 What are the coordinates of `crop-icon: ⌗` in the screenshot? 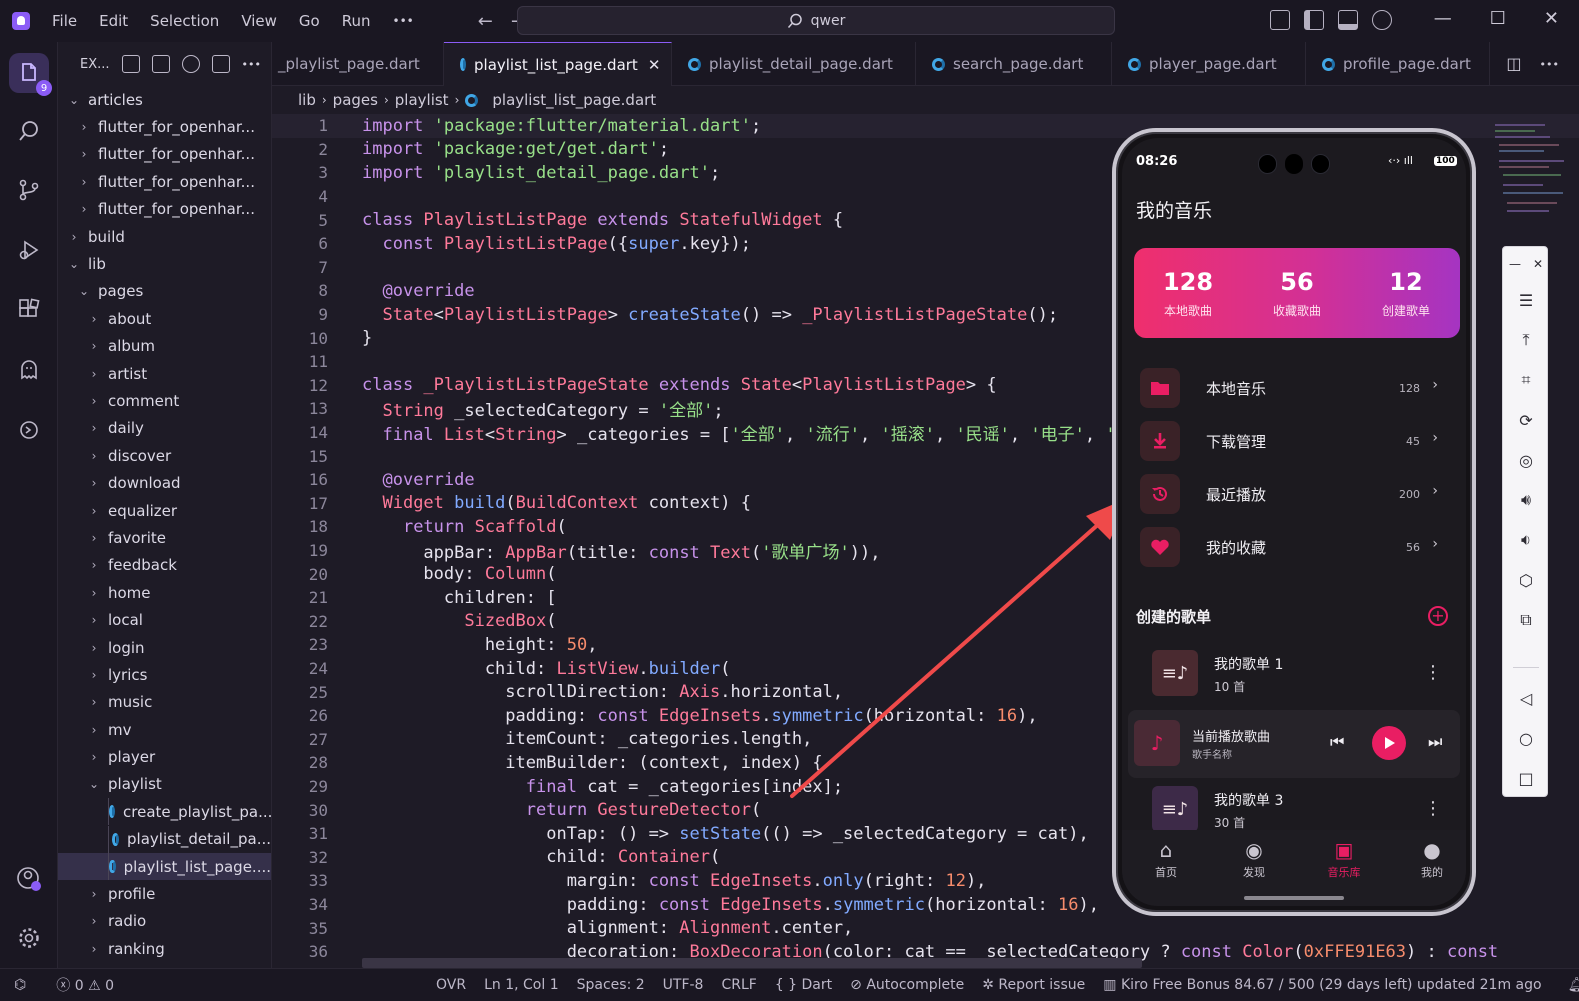 It's located at (1526, 380).